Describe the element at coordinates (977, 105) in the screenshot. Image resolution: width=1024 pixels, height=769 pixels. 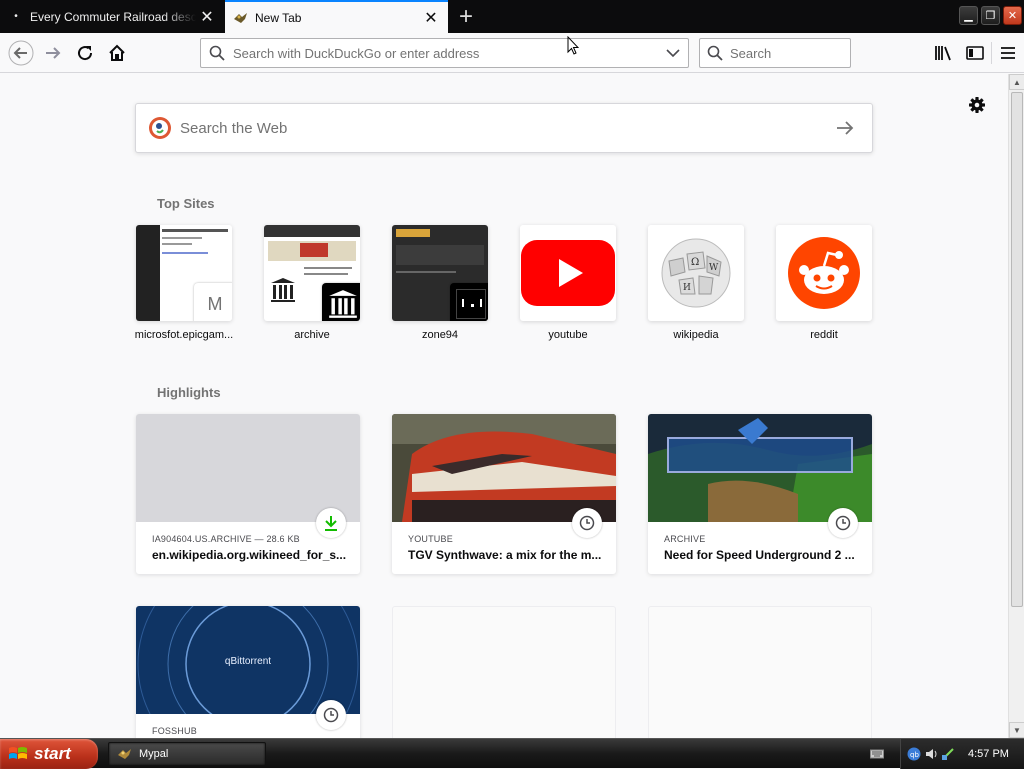
I see `settings-gear-icon` at that location.